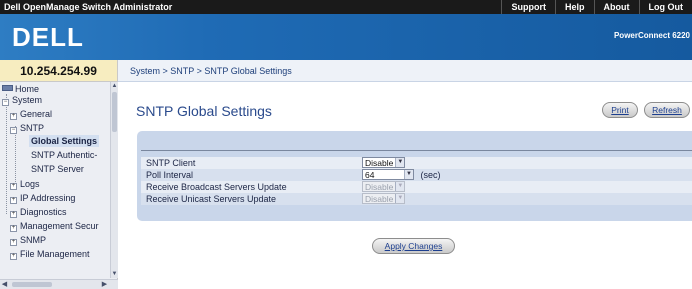  Describe the element at coordinates (370, 174) in the screenshot. I see `select-value: 64` at that location.